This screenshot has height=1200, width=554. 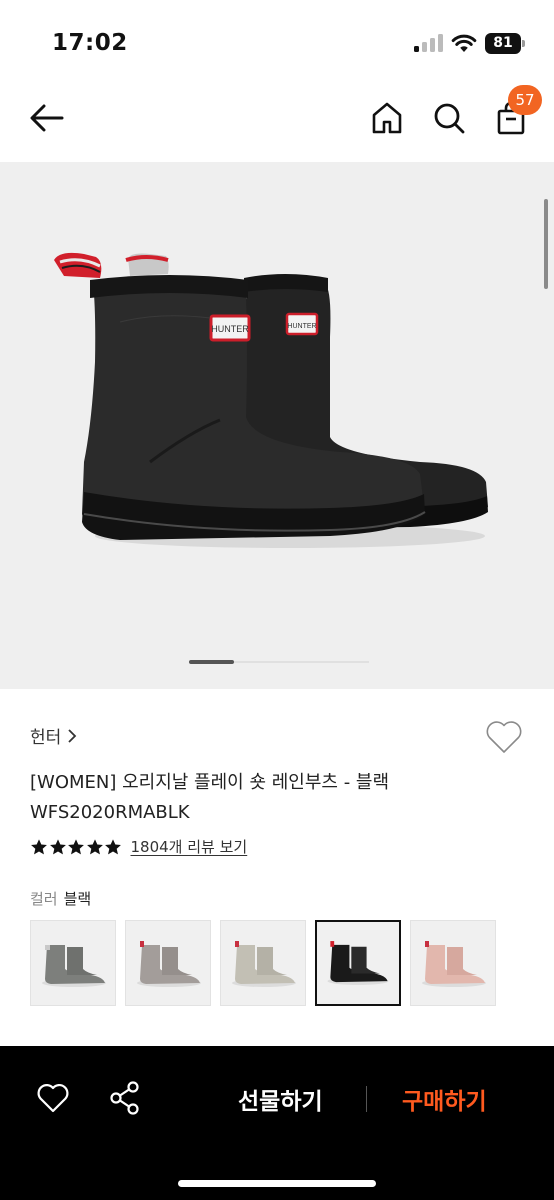 What do you see at coordinates (277, 40) in the screenshot?
I see `status-bar: 17:02 81` at bounding box center [277, 40].